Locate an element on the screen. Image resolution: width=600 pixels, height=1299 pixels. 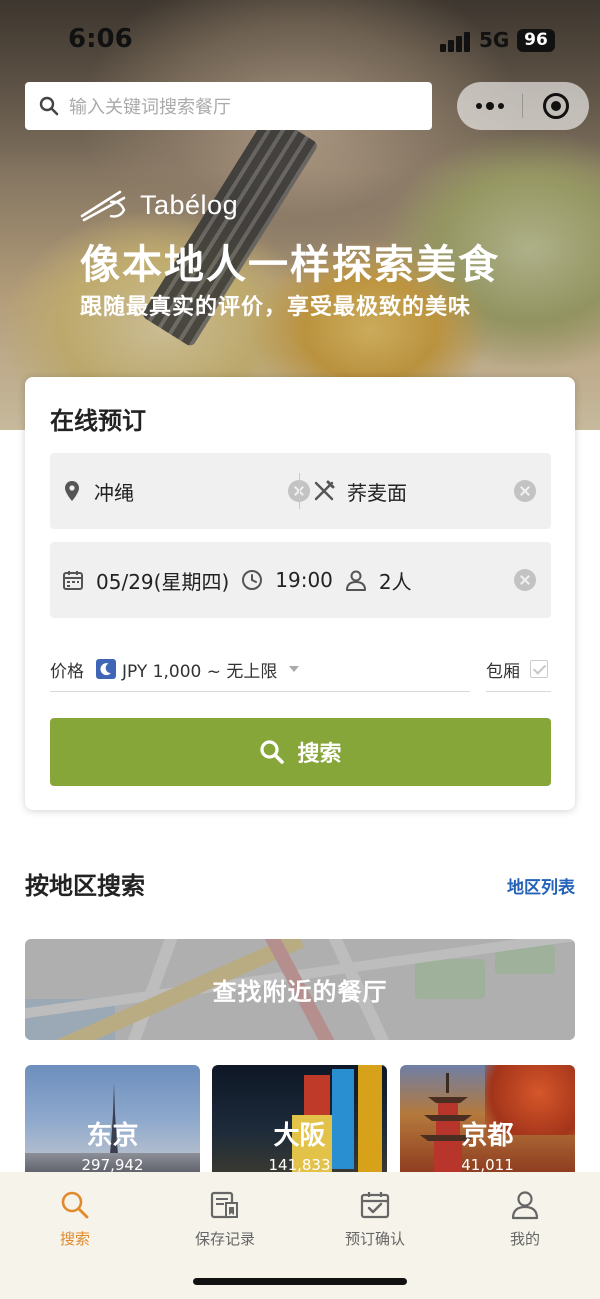
datetime-field: 05/29(星期四) 19:00 2人 is located at coordinates (237, 580).